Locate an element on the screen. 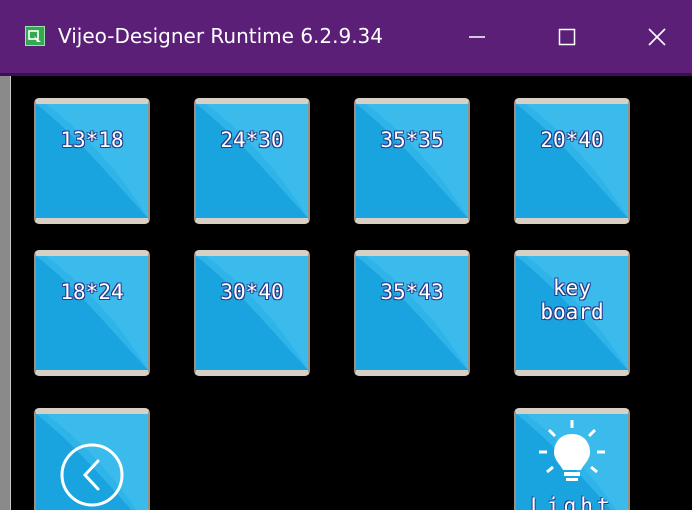 This screenshot has height=510, width=692. size-button-2: 24*30 is located at coordinates (252, 161).